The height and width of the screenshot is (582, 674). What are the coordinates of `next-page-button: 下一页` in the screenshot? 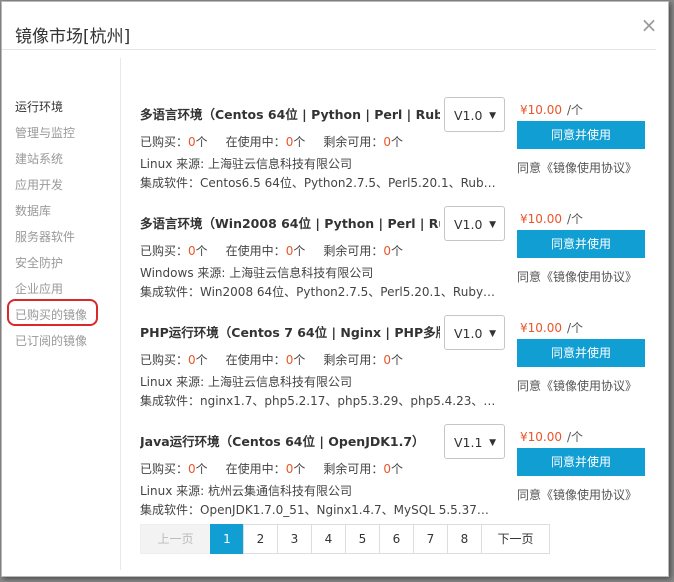 It's located at (515, 539).